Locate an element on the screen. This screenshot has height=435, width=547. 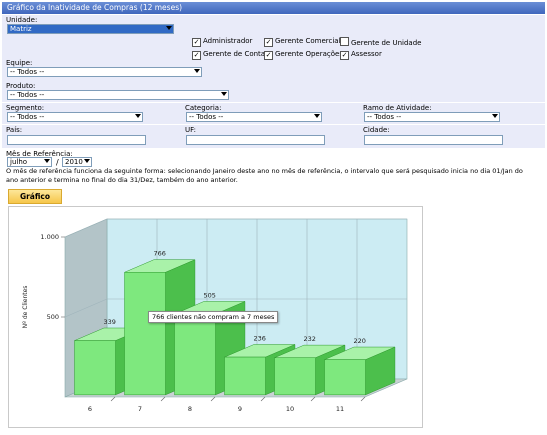
mes-select: julho is located at coordinates (29, 162).